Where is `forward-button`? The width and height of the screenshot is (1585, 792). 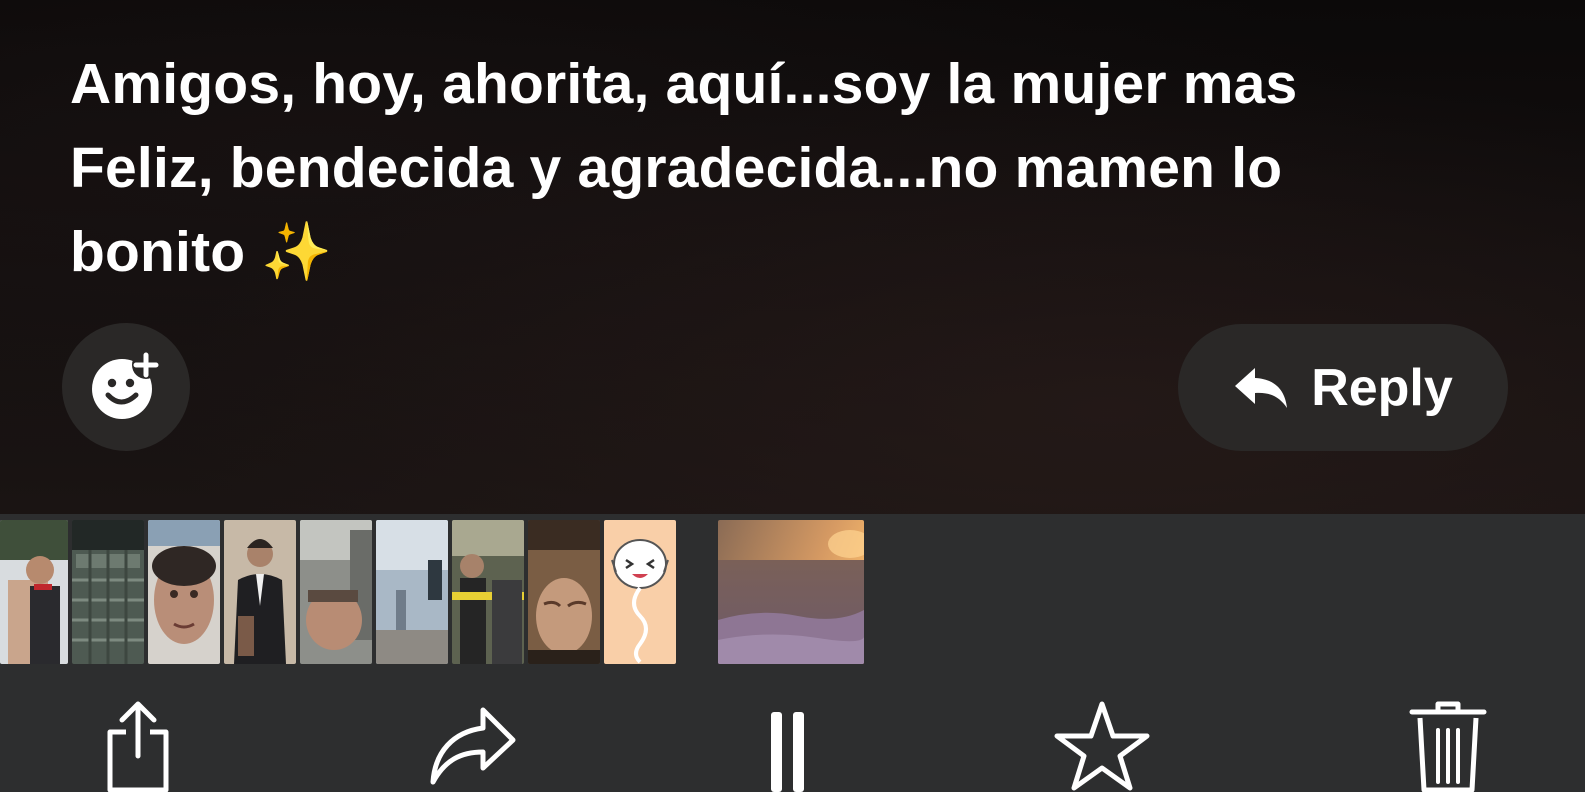
forward-button is located at coordinates (473, 746).